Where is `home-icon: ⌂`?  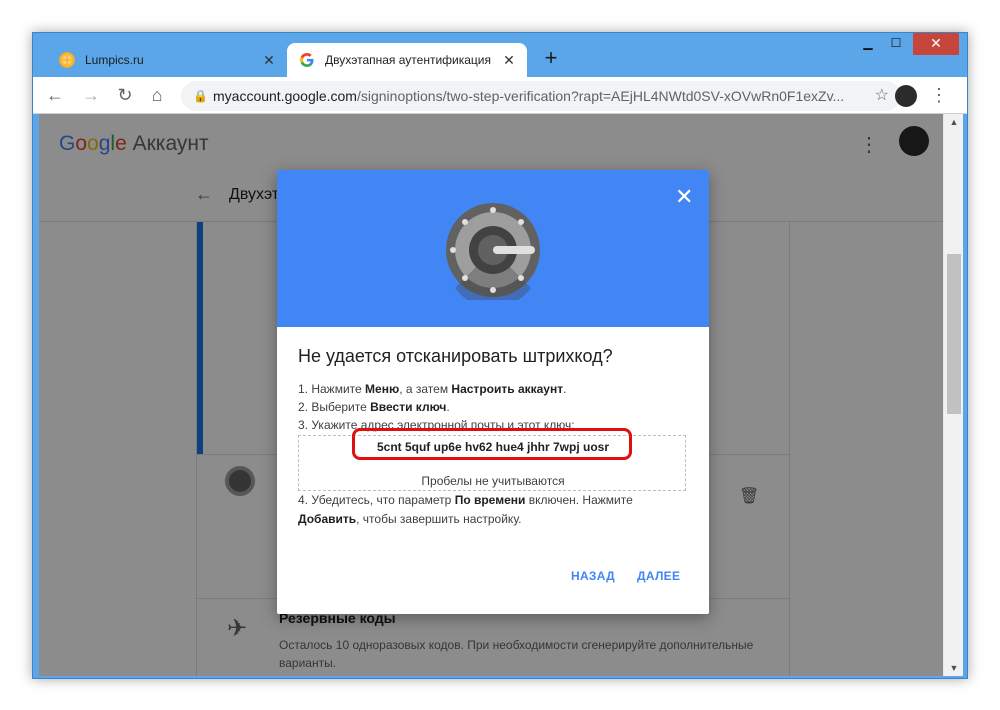
home-icon: ⌂ is located at coordinates (157, 95).